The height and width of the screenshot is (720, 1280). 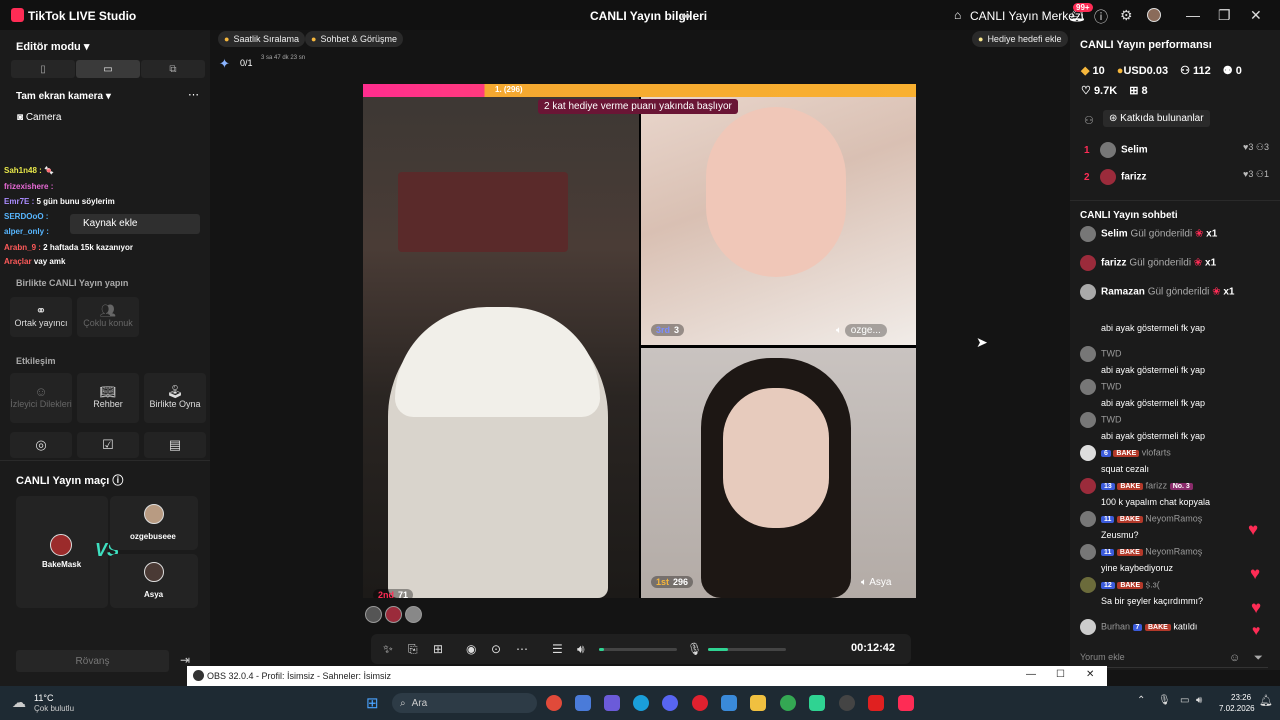 What do you see at coordinates (52, 46) in the screenshot?
I see `editor-mode-dropdown: Editör modu ▾` at bounding box center [52, 46].